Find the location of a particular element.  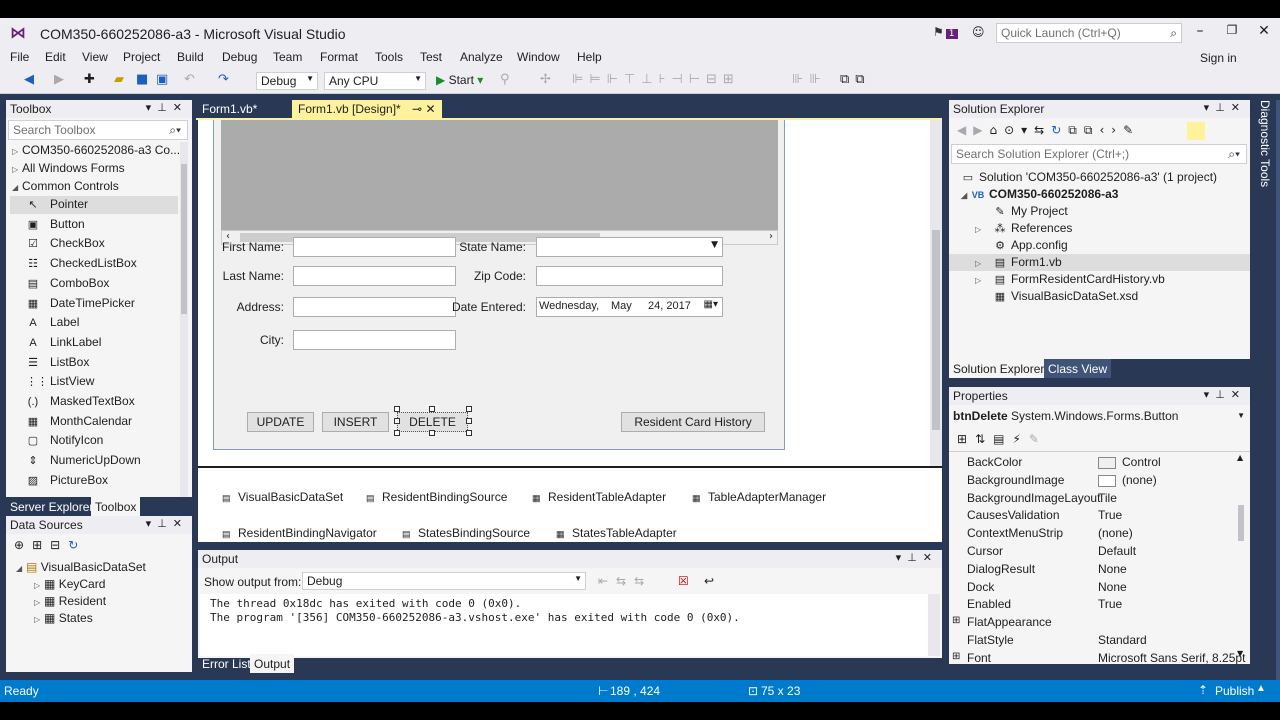

insert-button: INSERT is located at coordinates (355, 422).